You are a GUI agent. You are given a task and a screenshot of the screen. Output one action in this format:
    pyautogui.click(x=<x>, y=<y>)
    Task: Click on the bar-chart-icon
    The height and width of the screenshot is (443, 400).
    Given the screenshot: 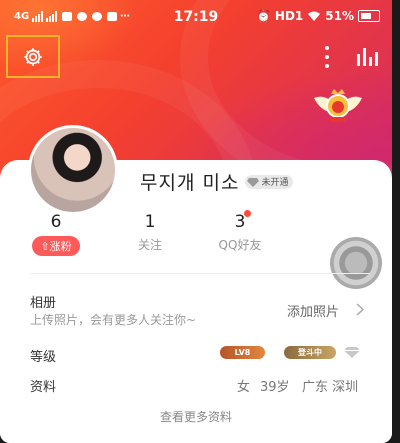 What is the action you would take?
    pyautogui.click(x=367, y=57)
    